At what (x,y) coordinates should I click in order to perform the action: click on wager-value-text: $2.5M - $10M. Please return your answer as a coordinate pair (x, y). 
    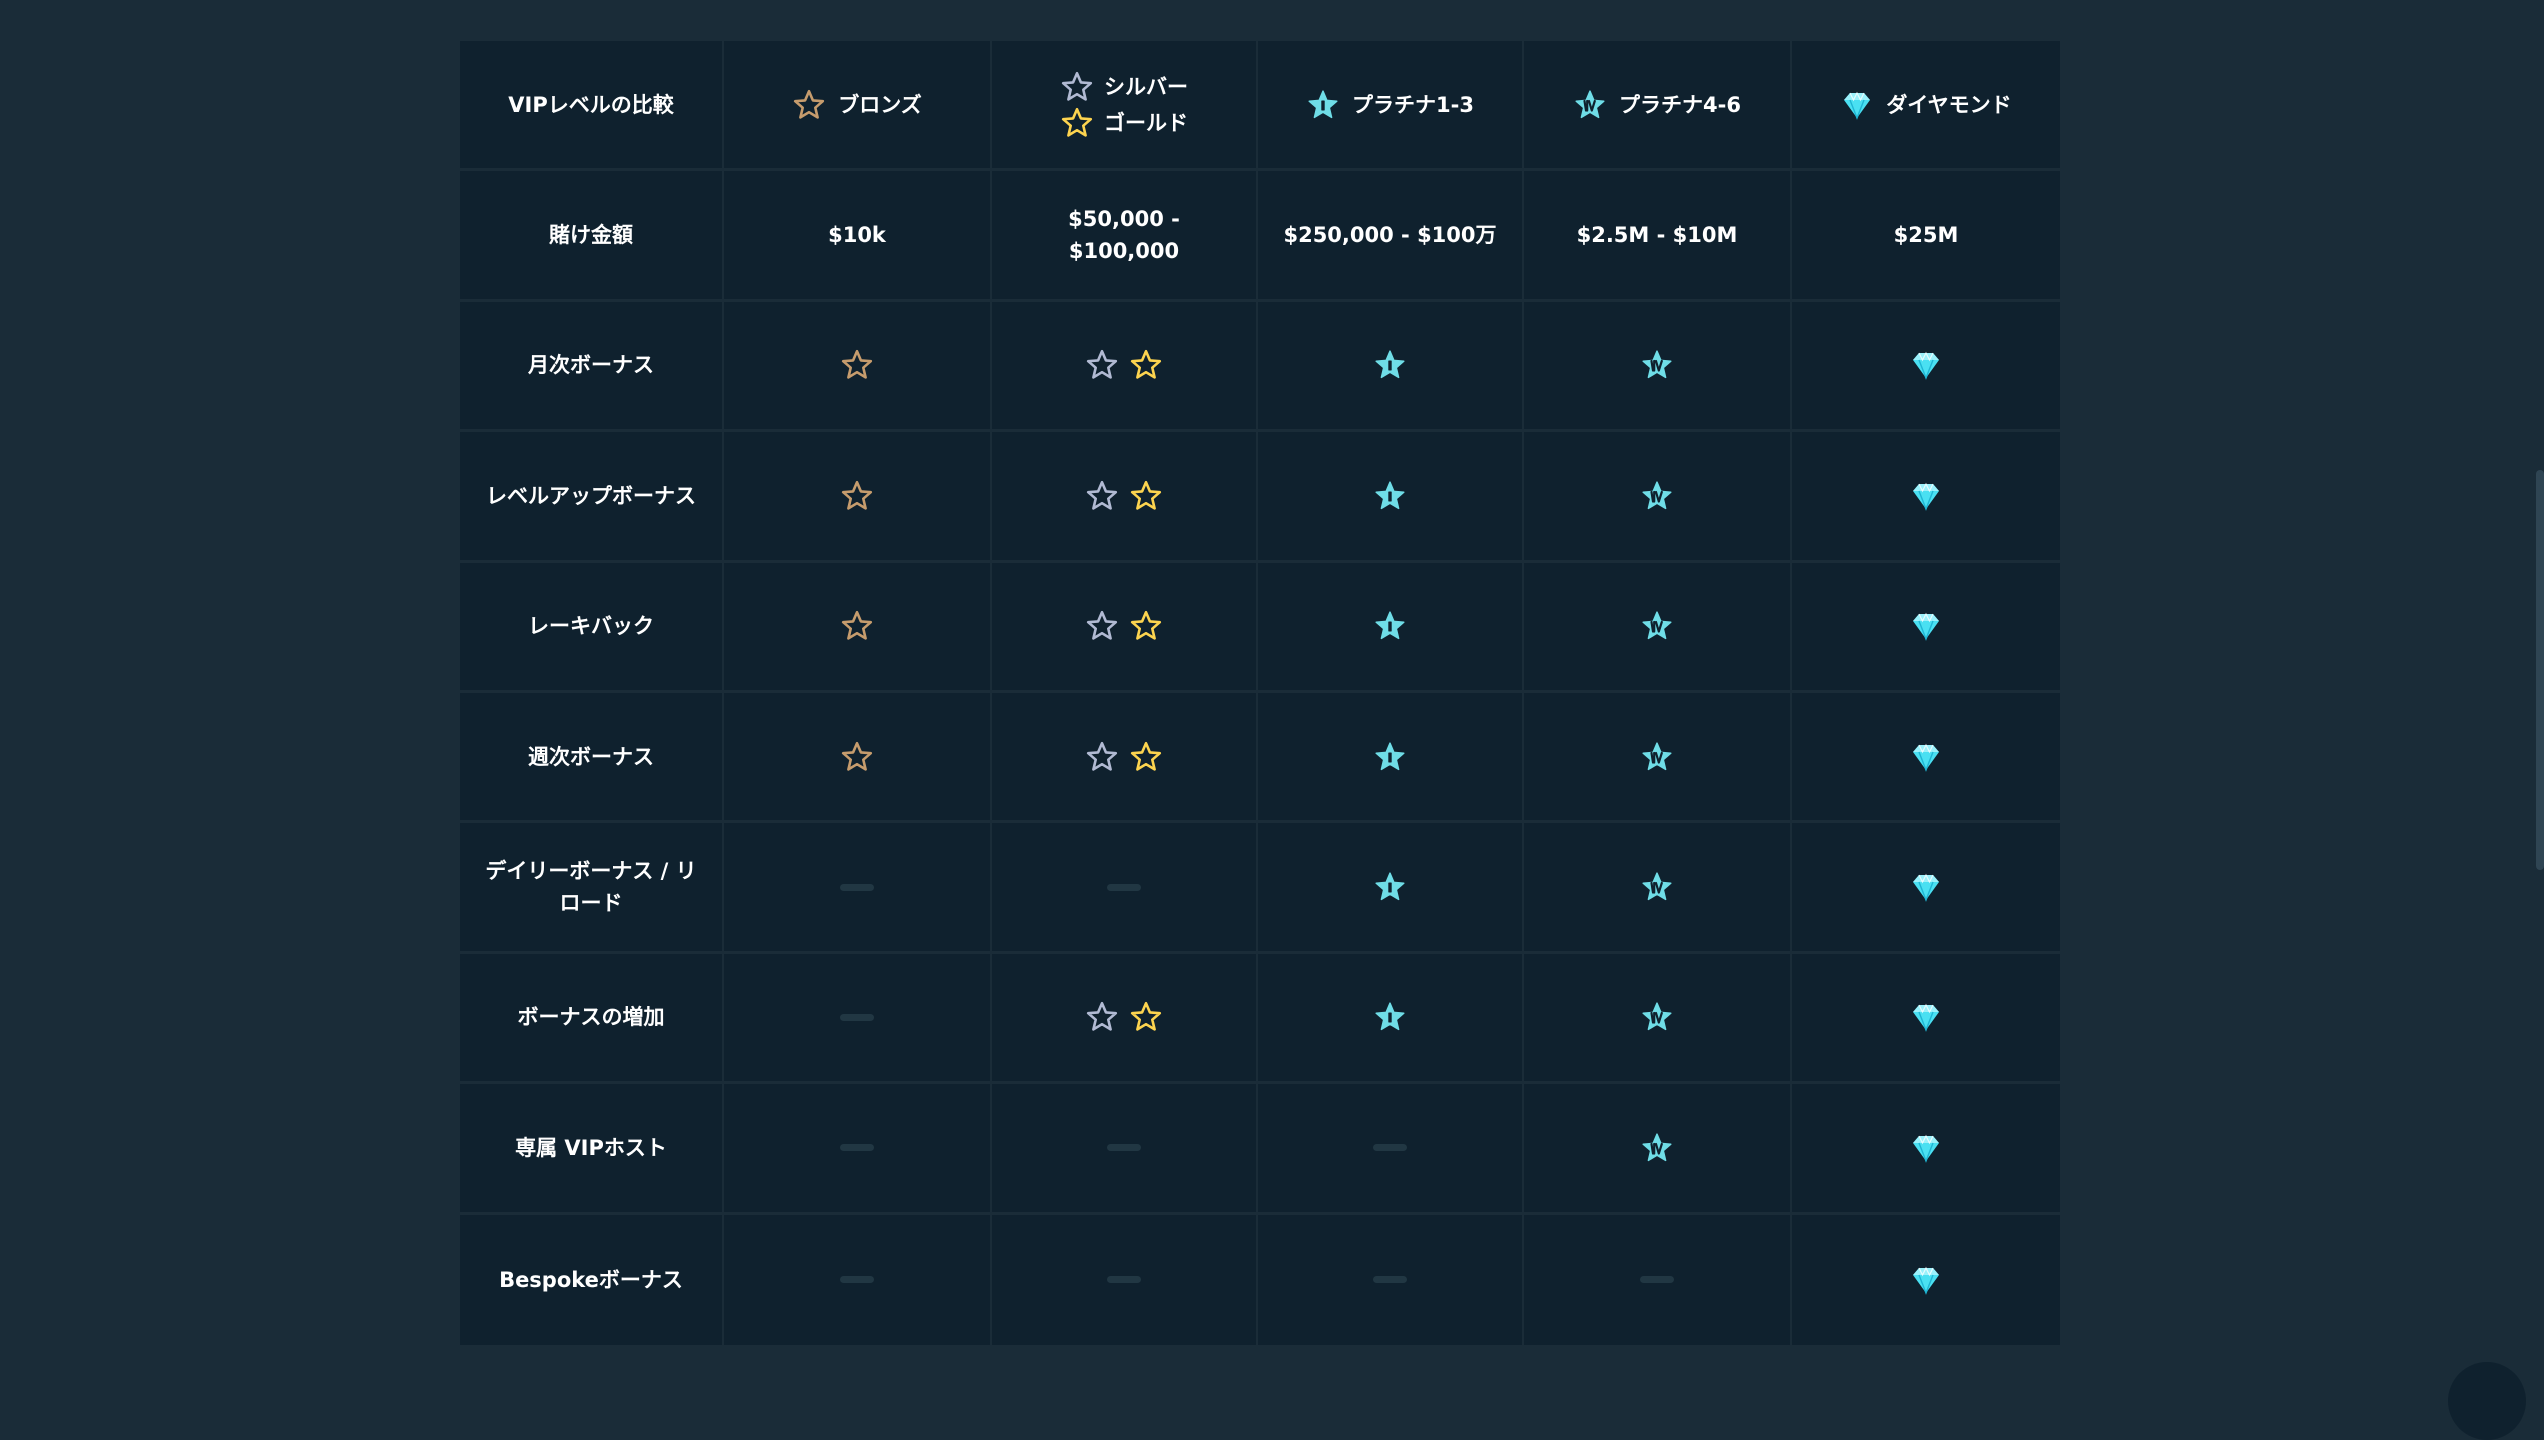
    Looking at the image, I should click on (1657, 235).